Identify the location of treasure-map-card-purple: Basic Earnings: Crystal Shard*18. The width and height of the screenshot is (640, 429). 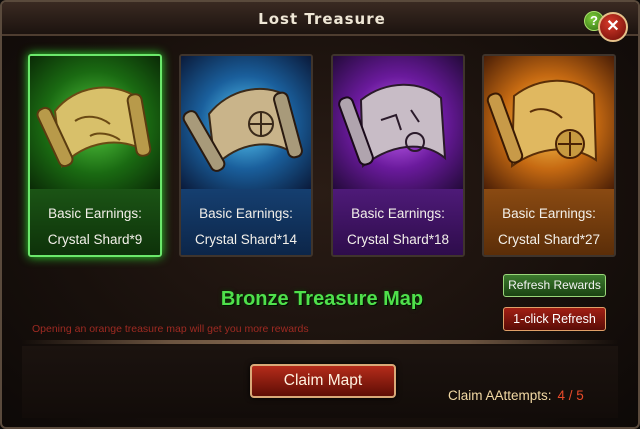
(398, 155).